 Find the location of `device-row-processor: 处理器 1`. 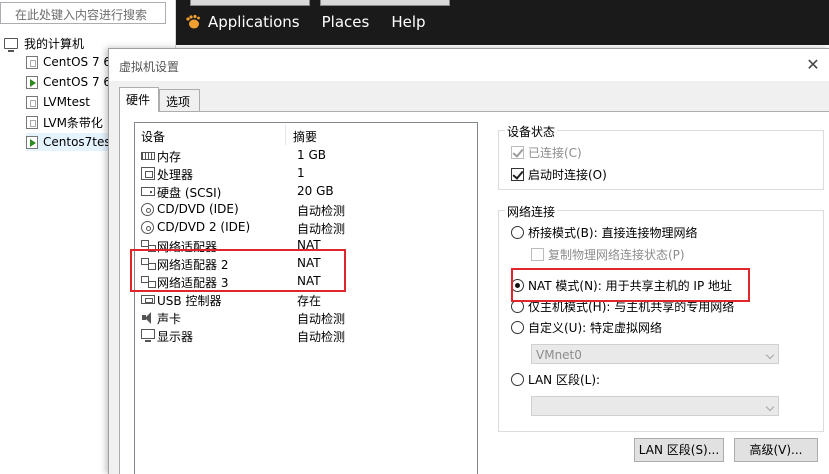

device-row-processor: 处理器 1 is located at coordinates (306, 174).